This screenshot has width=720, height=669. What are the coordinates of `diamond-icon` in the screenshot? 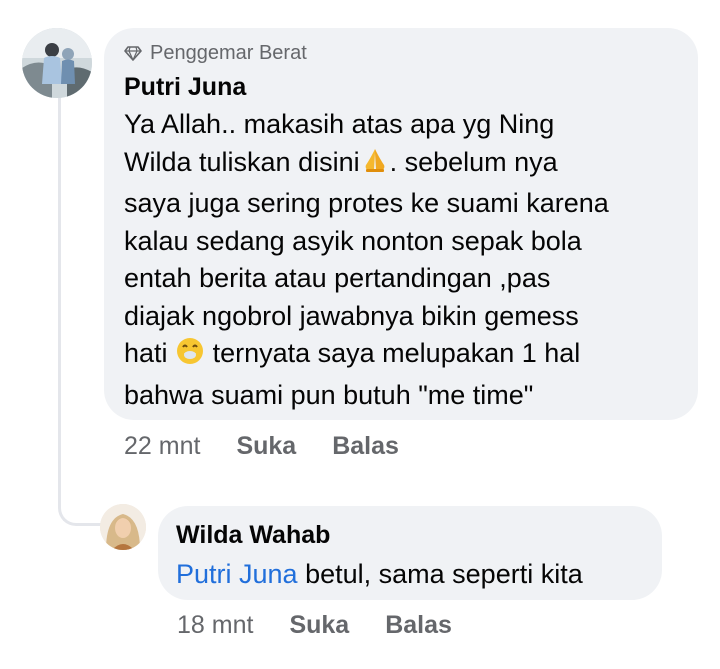 It's located at (133, 53).